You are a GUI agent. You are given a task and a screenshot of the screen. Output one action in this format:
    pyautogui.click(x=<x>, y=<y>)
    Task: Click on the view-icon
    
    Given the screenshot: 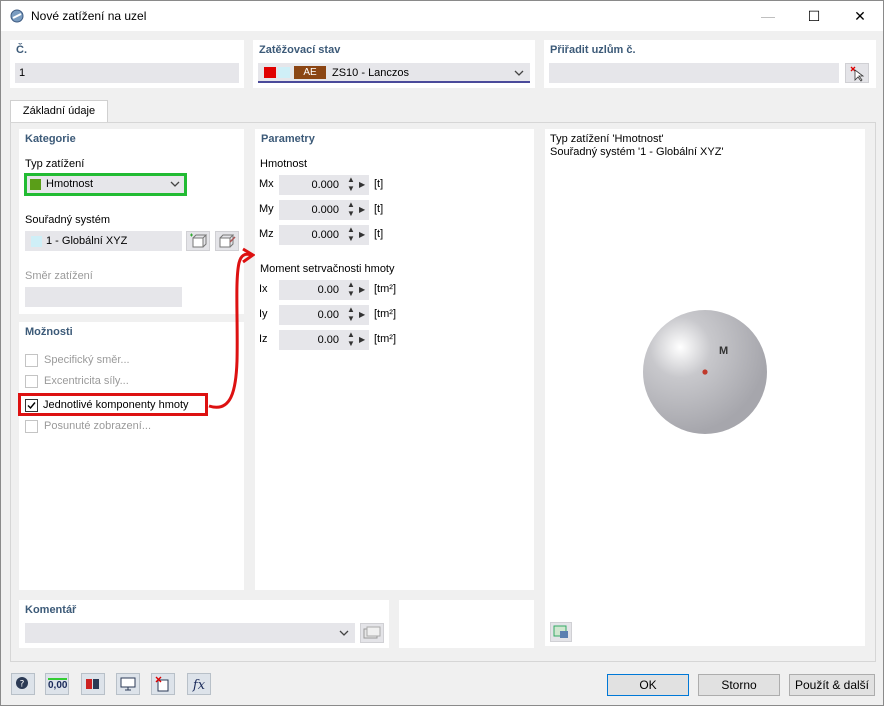 What is the action you would take?
    pyautogui.click(x=128, y=684)
    